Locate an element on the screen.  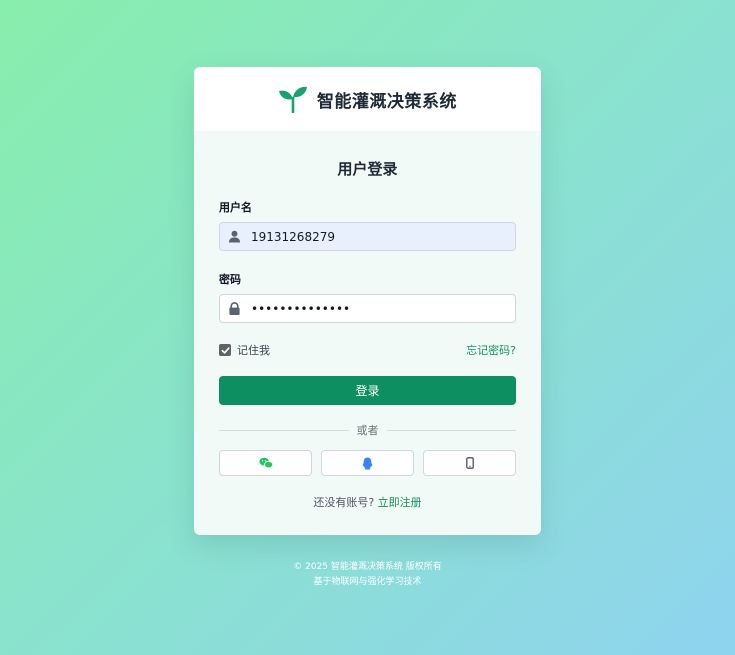
social-login-row is located at coordinates (367, 463).